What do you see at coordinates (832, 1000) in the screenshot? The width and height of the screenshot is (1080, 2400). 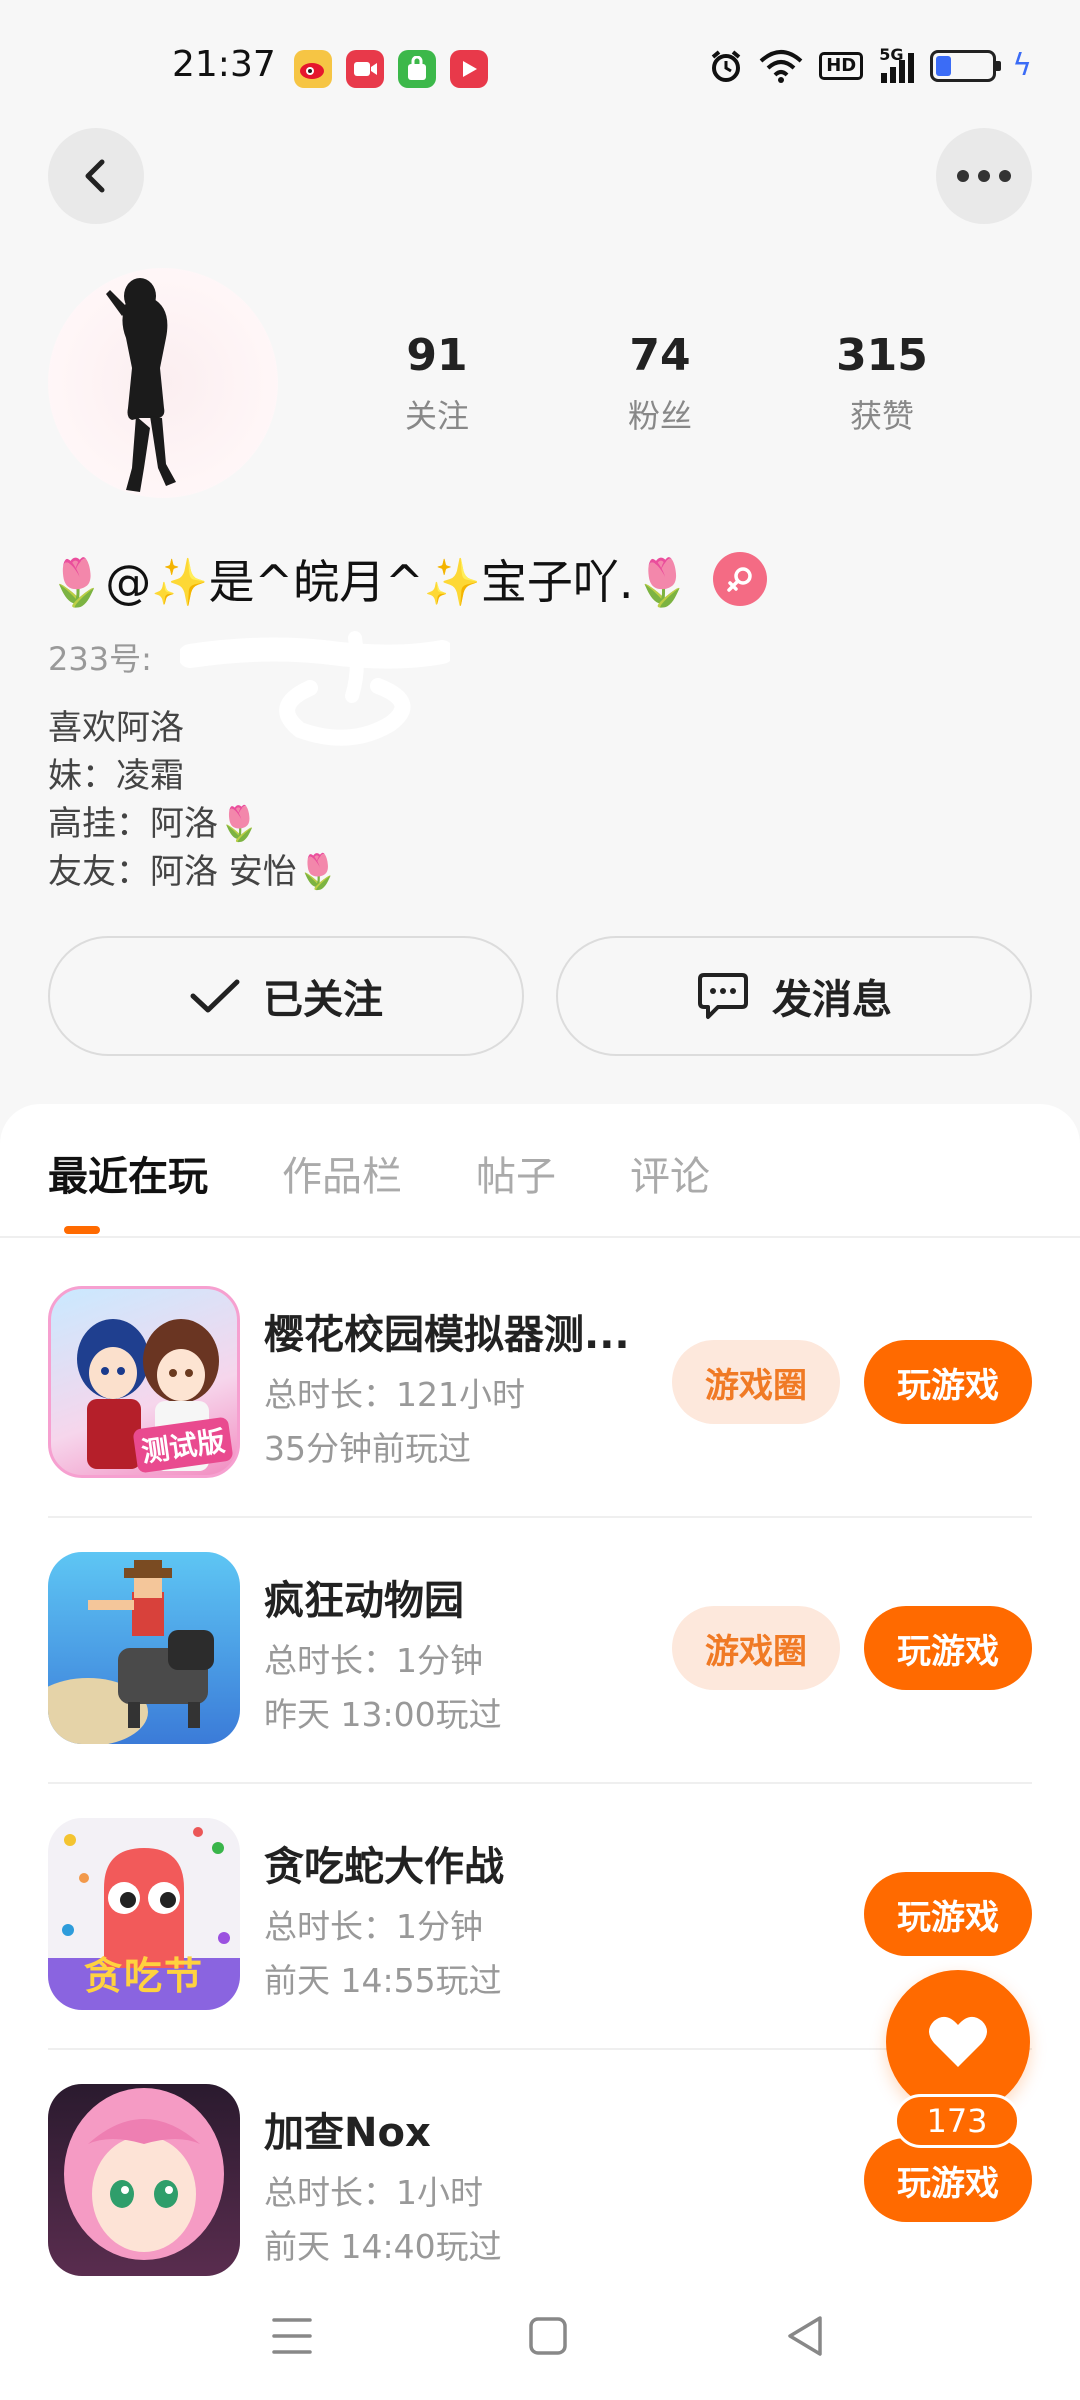 I see `send-message-label: 发消息` at bounding box center [832, 1000].